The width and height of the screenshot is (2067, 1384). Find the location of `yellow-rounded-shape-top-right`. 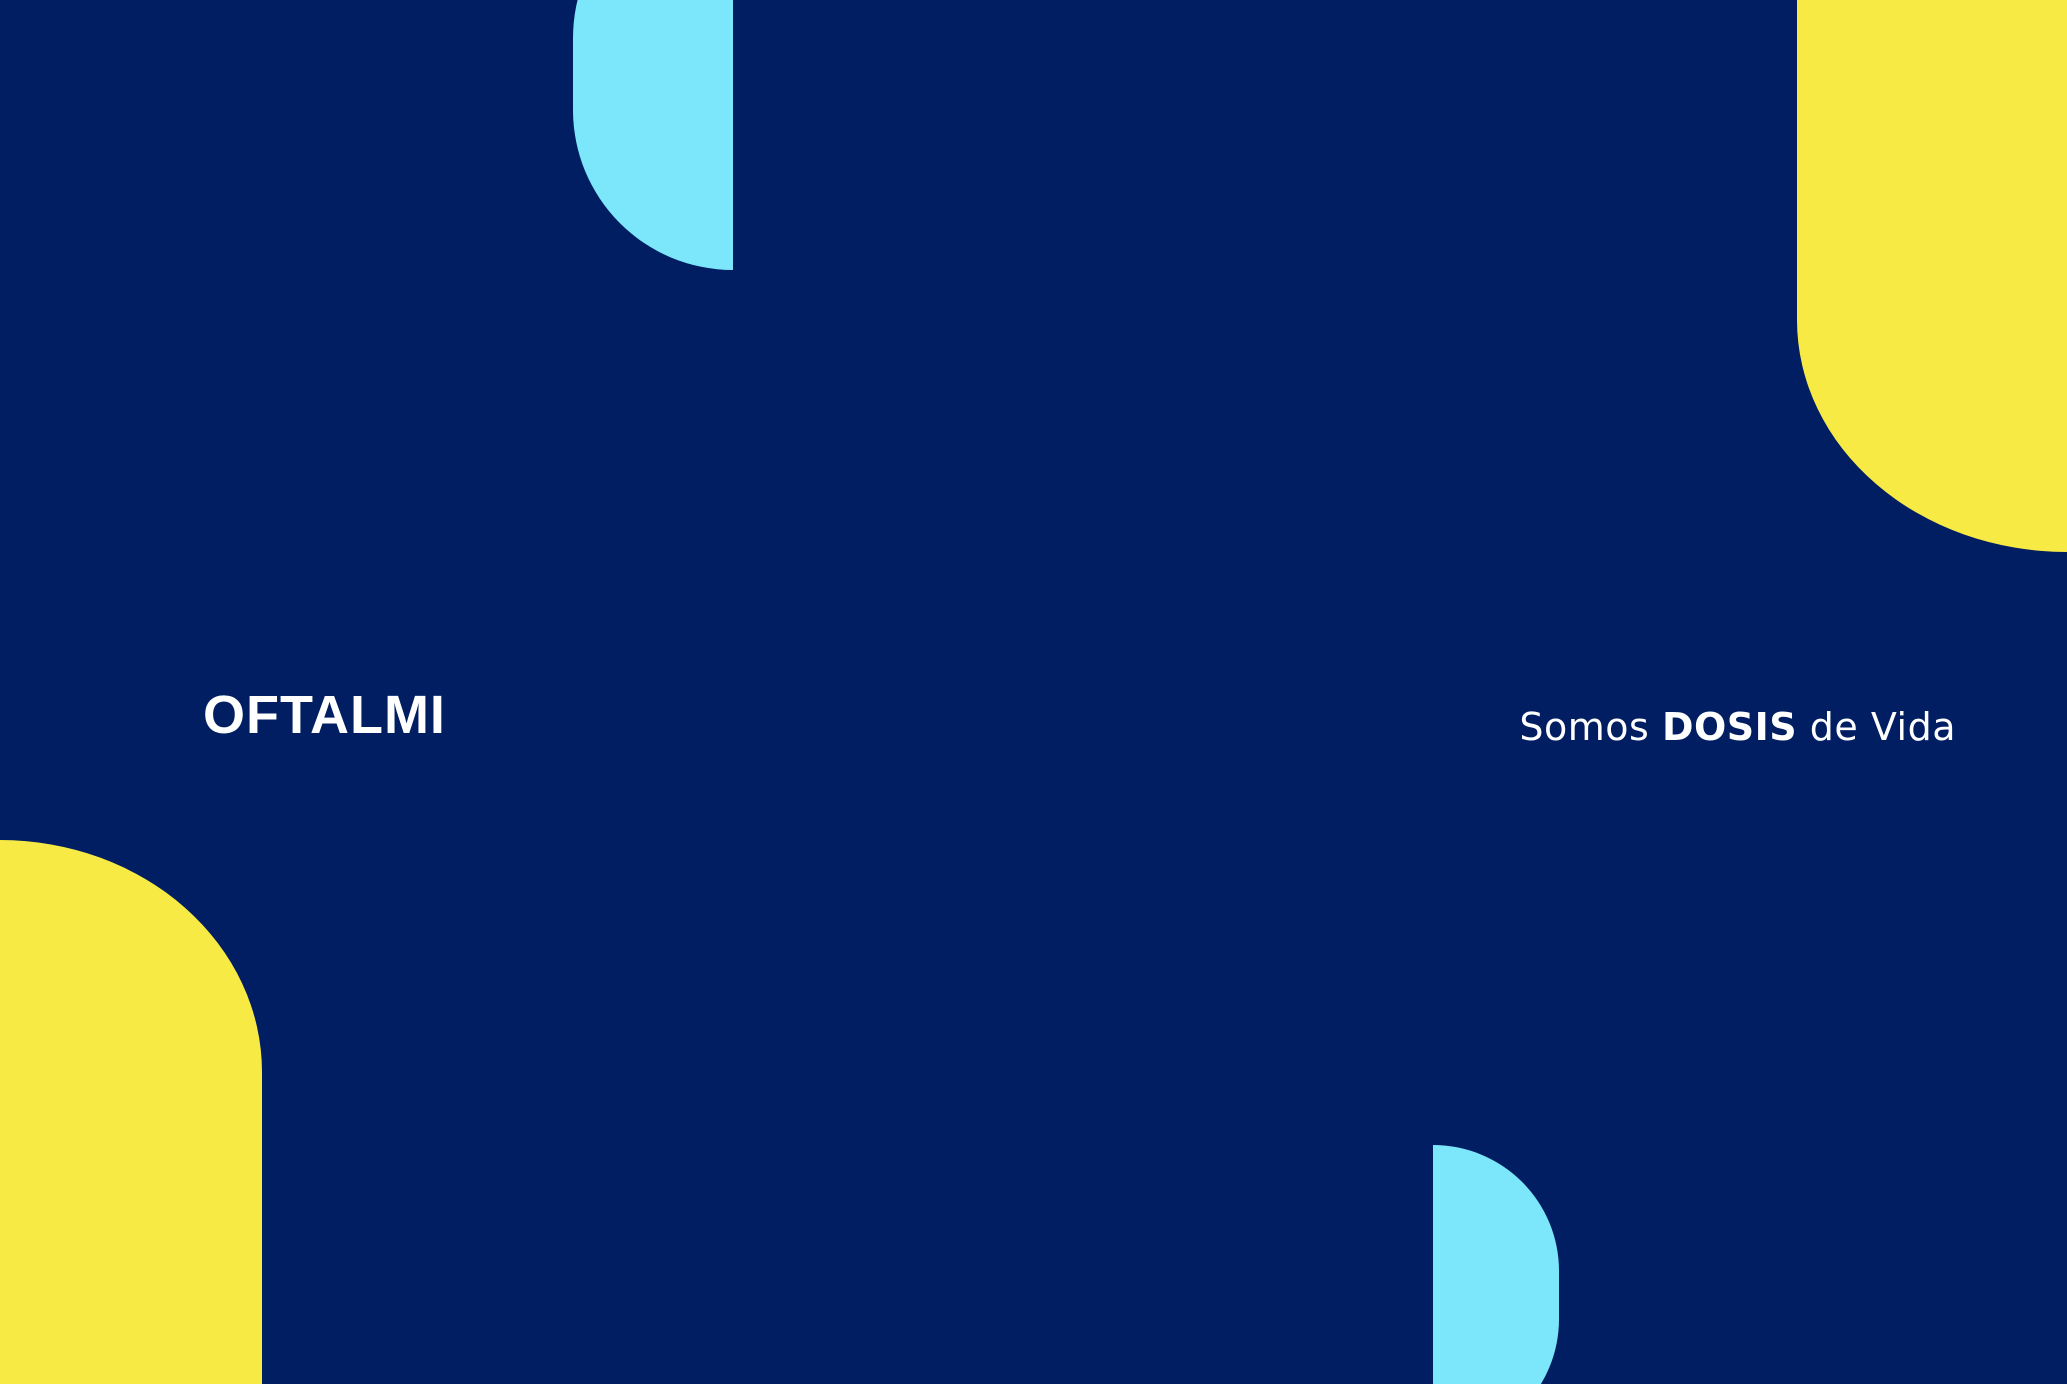

yellow-rounded-shape-top-right is located at coordinates (1932, 276).